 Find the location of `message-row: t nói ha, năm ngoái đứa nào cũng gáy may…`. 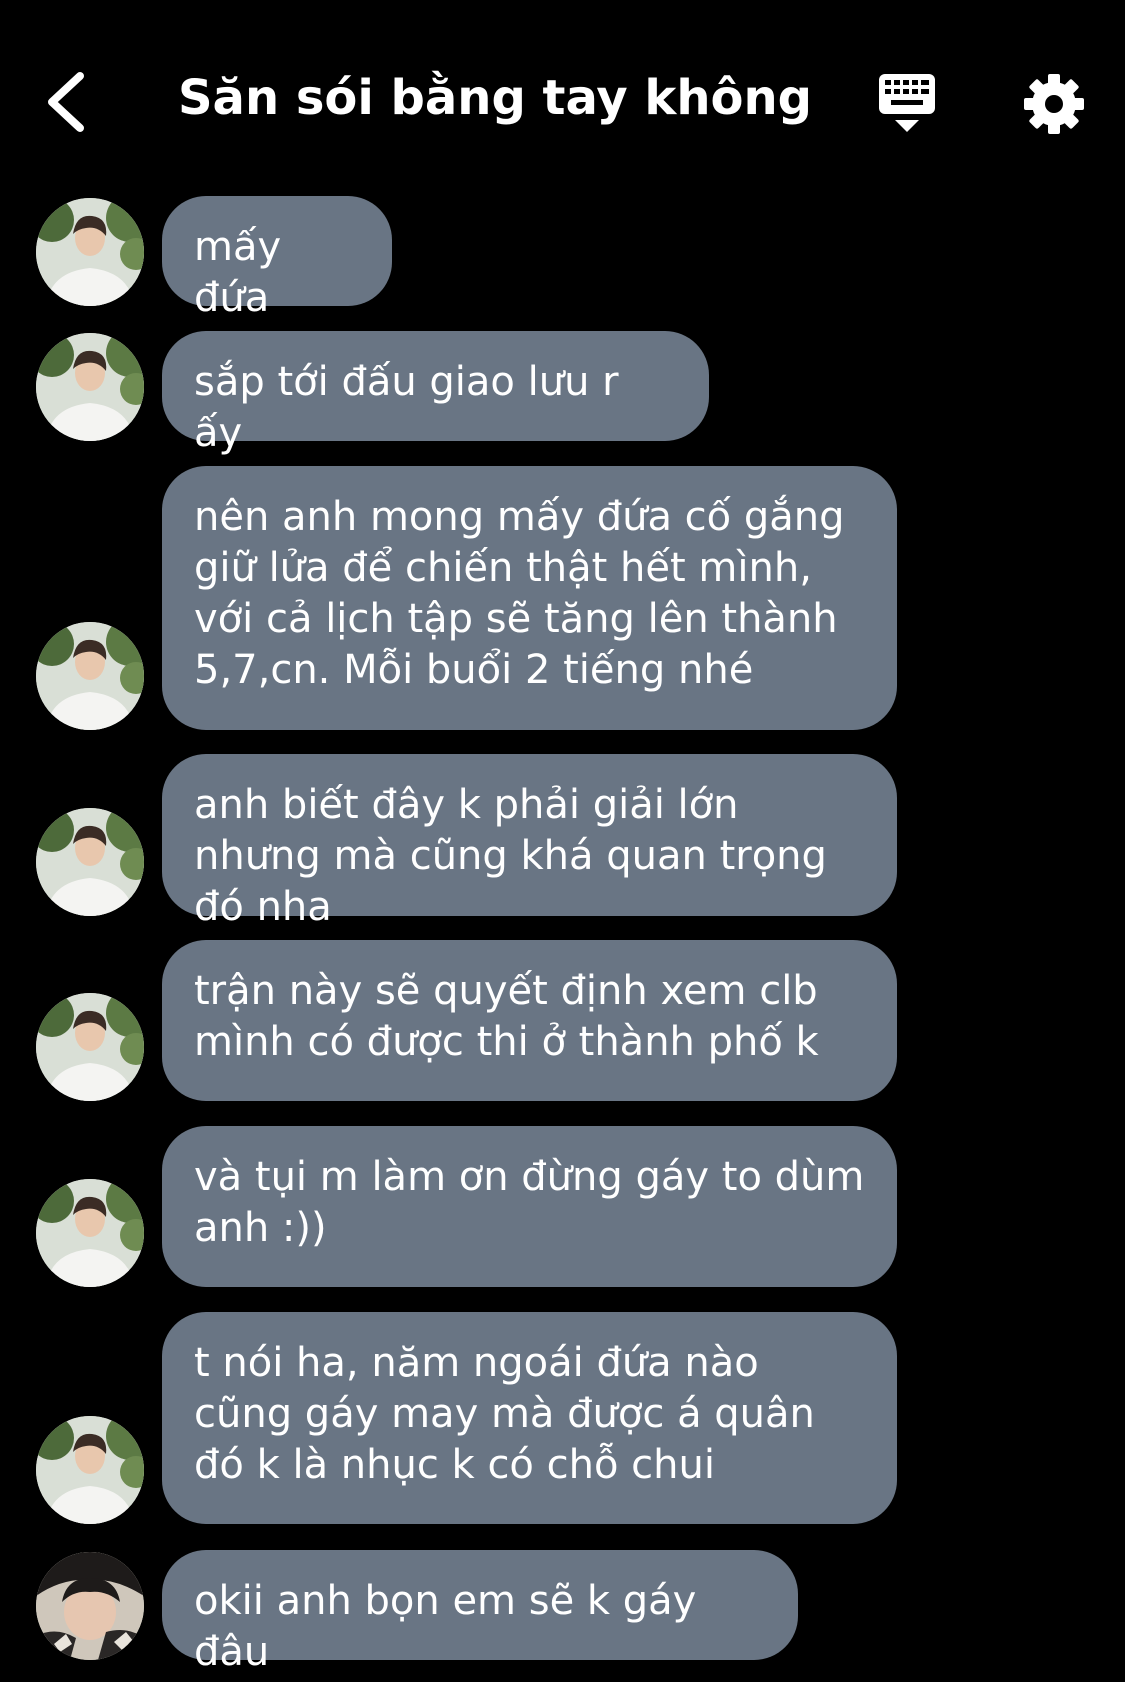

message-row: t nói ha, năm ngoái đứa nào cũng gáy may… is located at coordinates (562, 1418).